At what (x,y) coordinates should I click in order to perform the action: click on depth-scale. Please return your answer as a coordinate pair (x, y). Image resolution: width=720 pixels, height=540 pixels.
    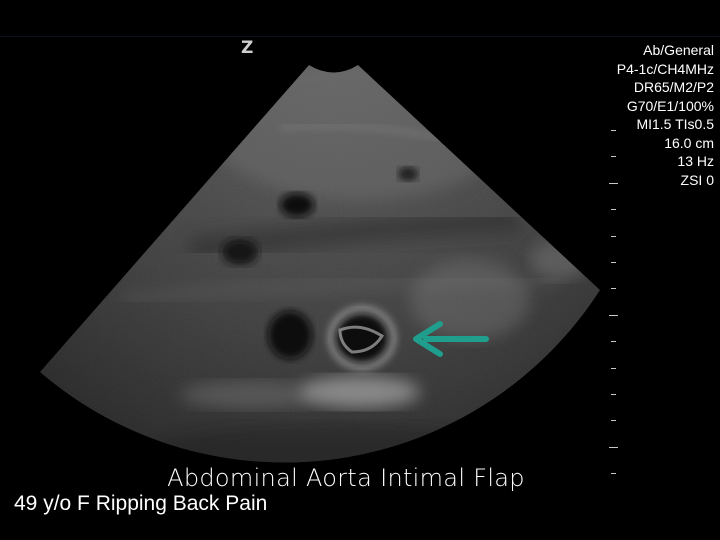
    Looking at the image, I should click on (615, 310).